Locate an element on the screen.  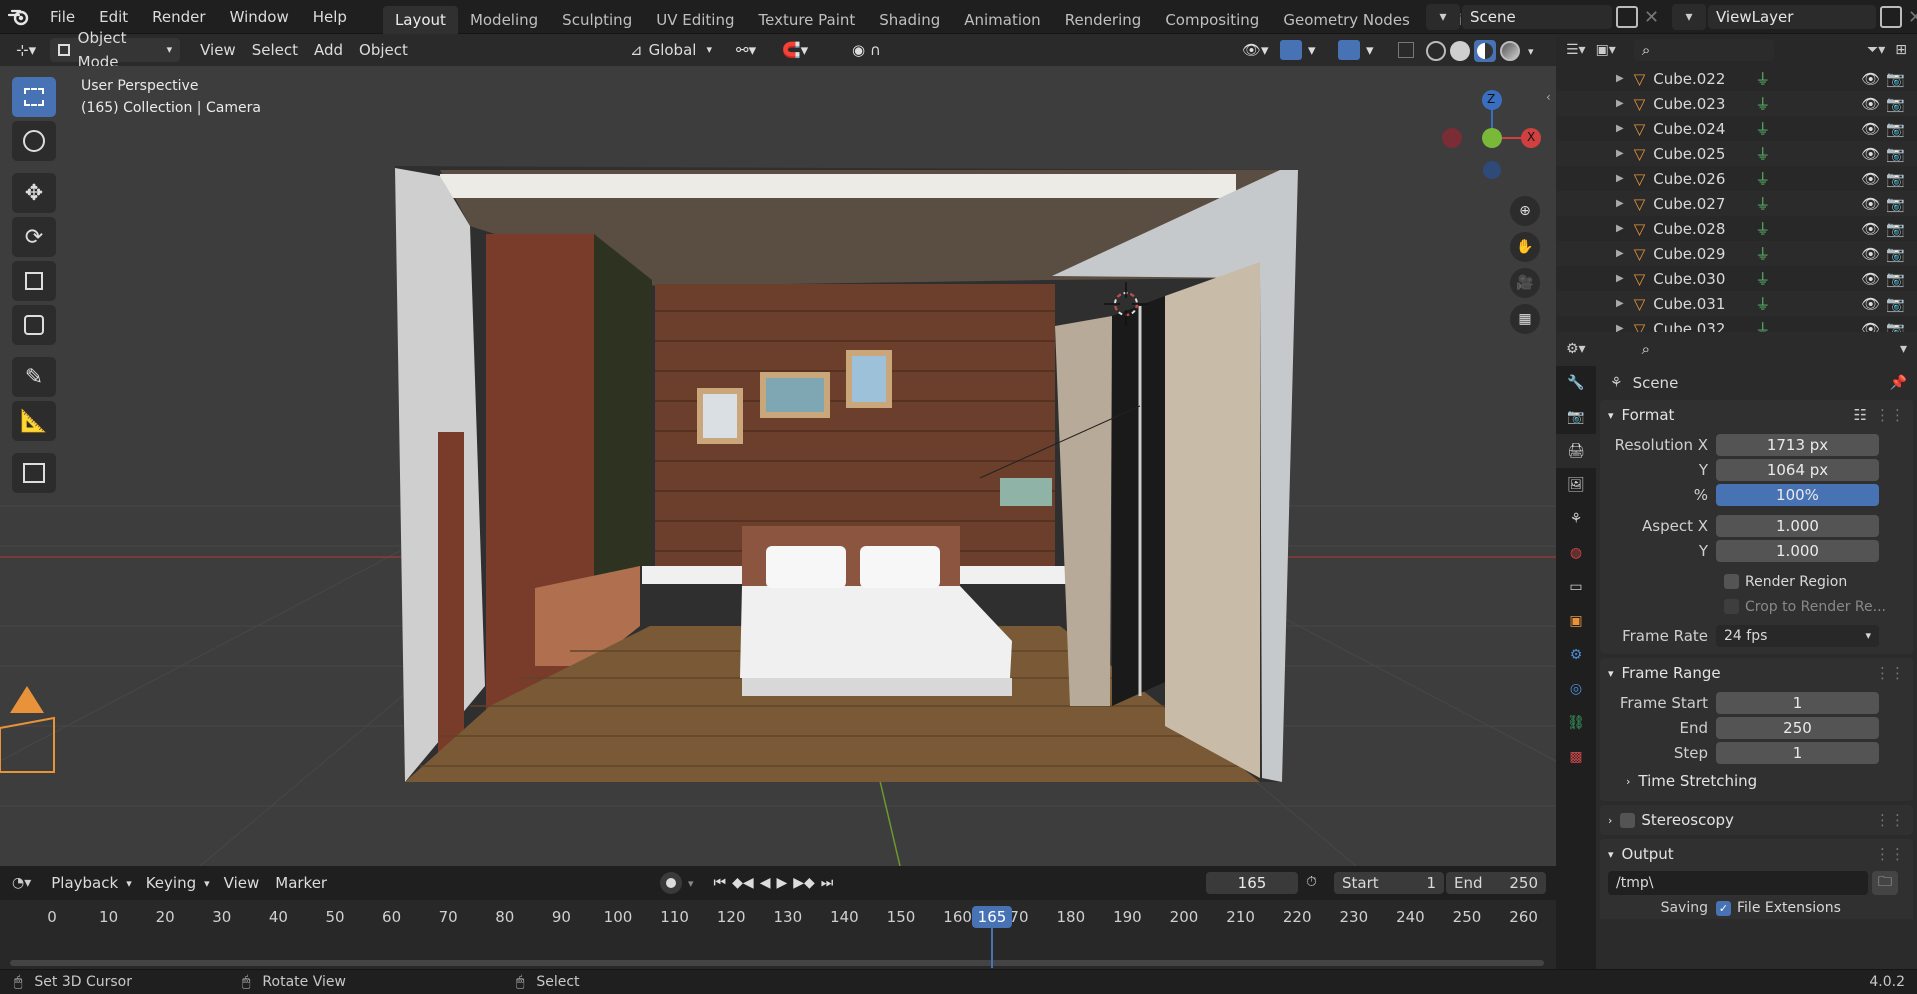
display-mode-icon: ▣▾ is located at coordinates (1606, 50).